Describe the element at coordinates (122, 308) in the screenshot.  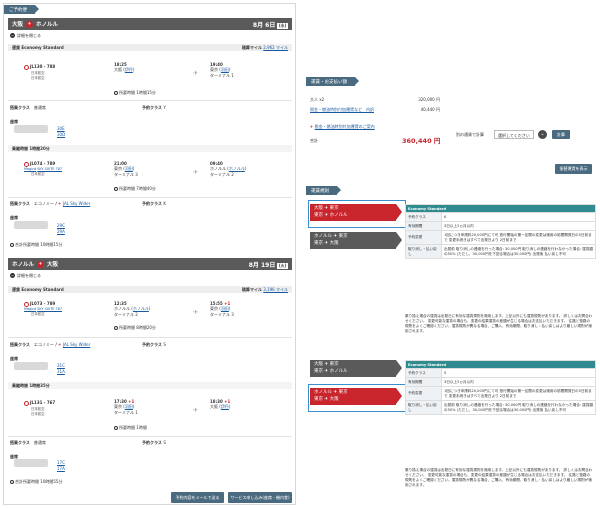
I see `dep-city: ホノルル` at that location.